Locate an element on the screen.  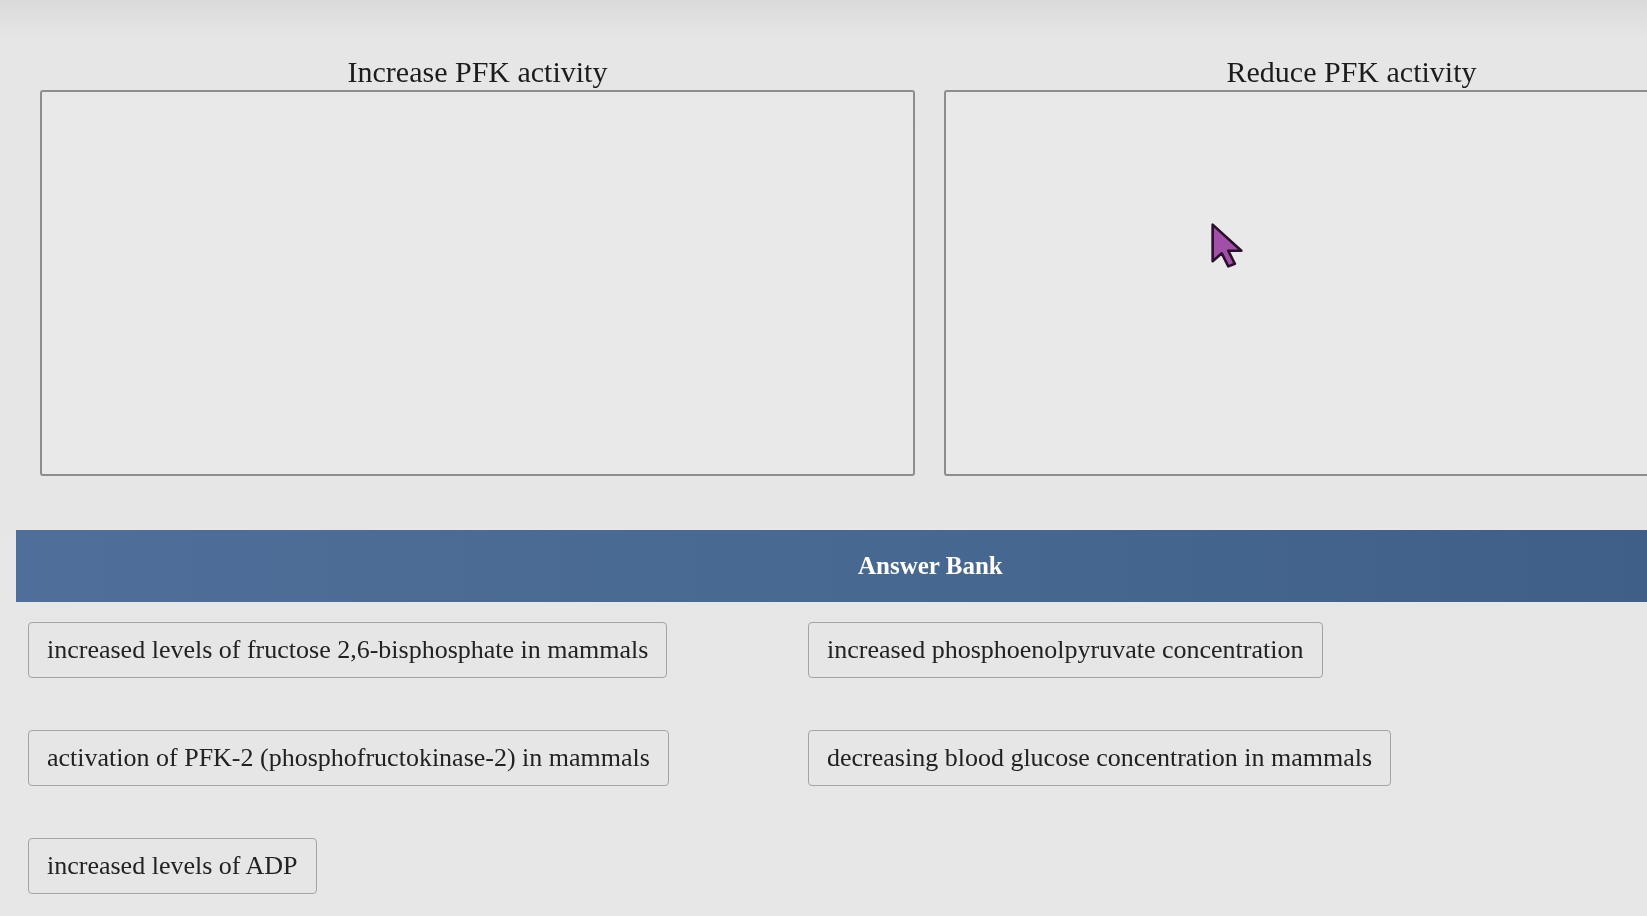
answer-tile: increased levels of fructose 2,6-bisphosphate in mammals is located at coordinates (348, 650).